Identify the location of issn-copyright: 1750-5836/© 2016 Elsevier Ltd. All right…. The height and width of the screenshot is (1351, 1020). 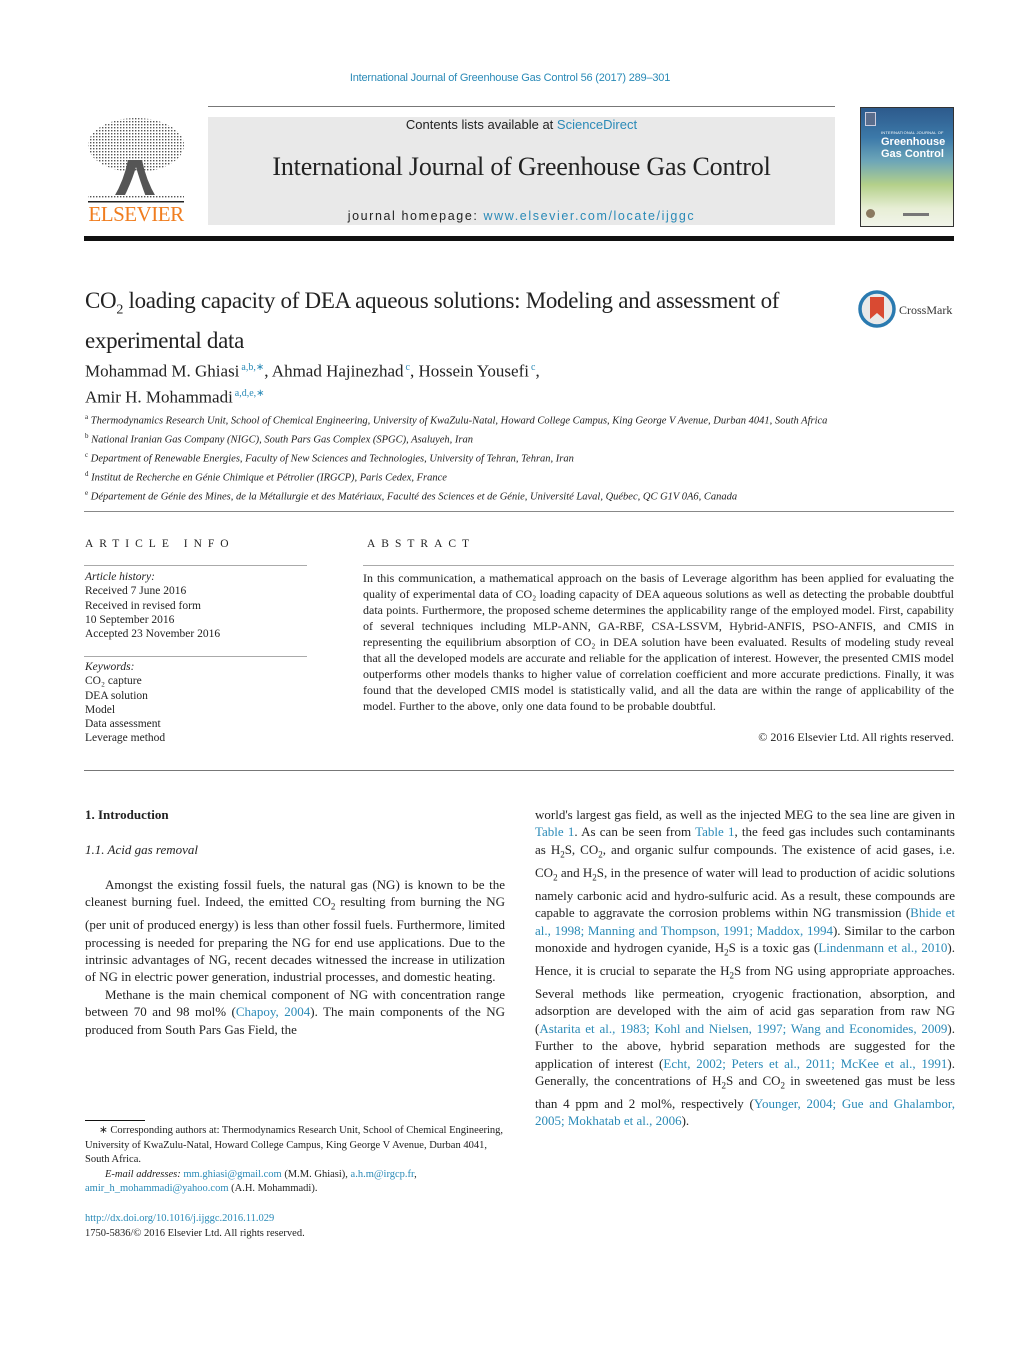
(195, 1233).